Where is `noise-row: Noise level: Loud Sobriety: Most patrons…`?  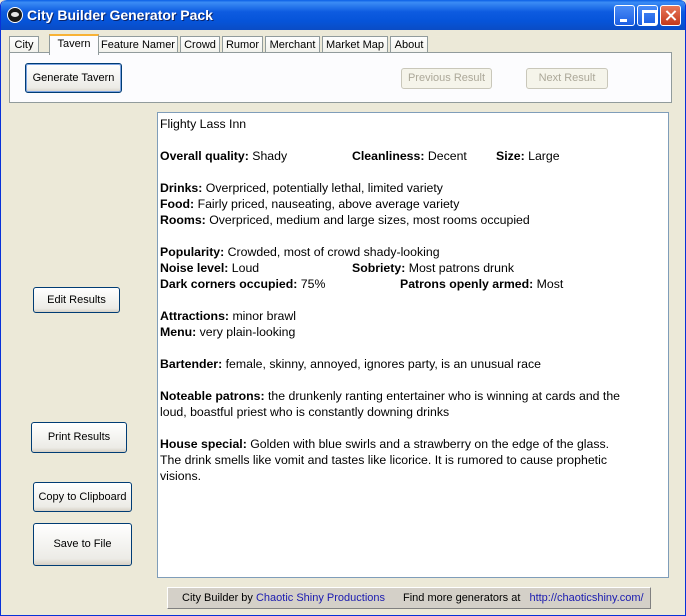 noise-row: Noise level: Loud Sobriety: Most patrons… is located at coordinates (413, 268).